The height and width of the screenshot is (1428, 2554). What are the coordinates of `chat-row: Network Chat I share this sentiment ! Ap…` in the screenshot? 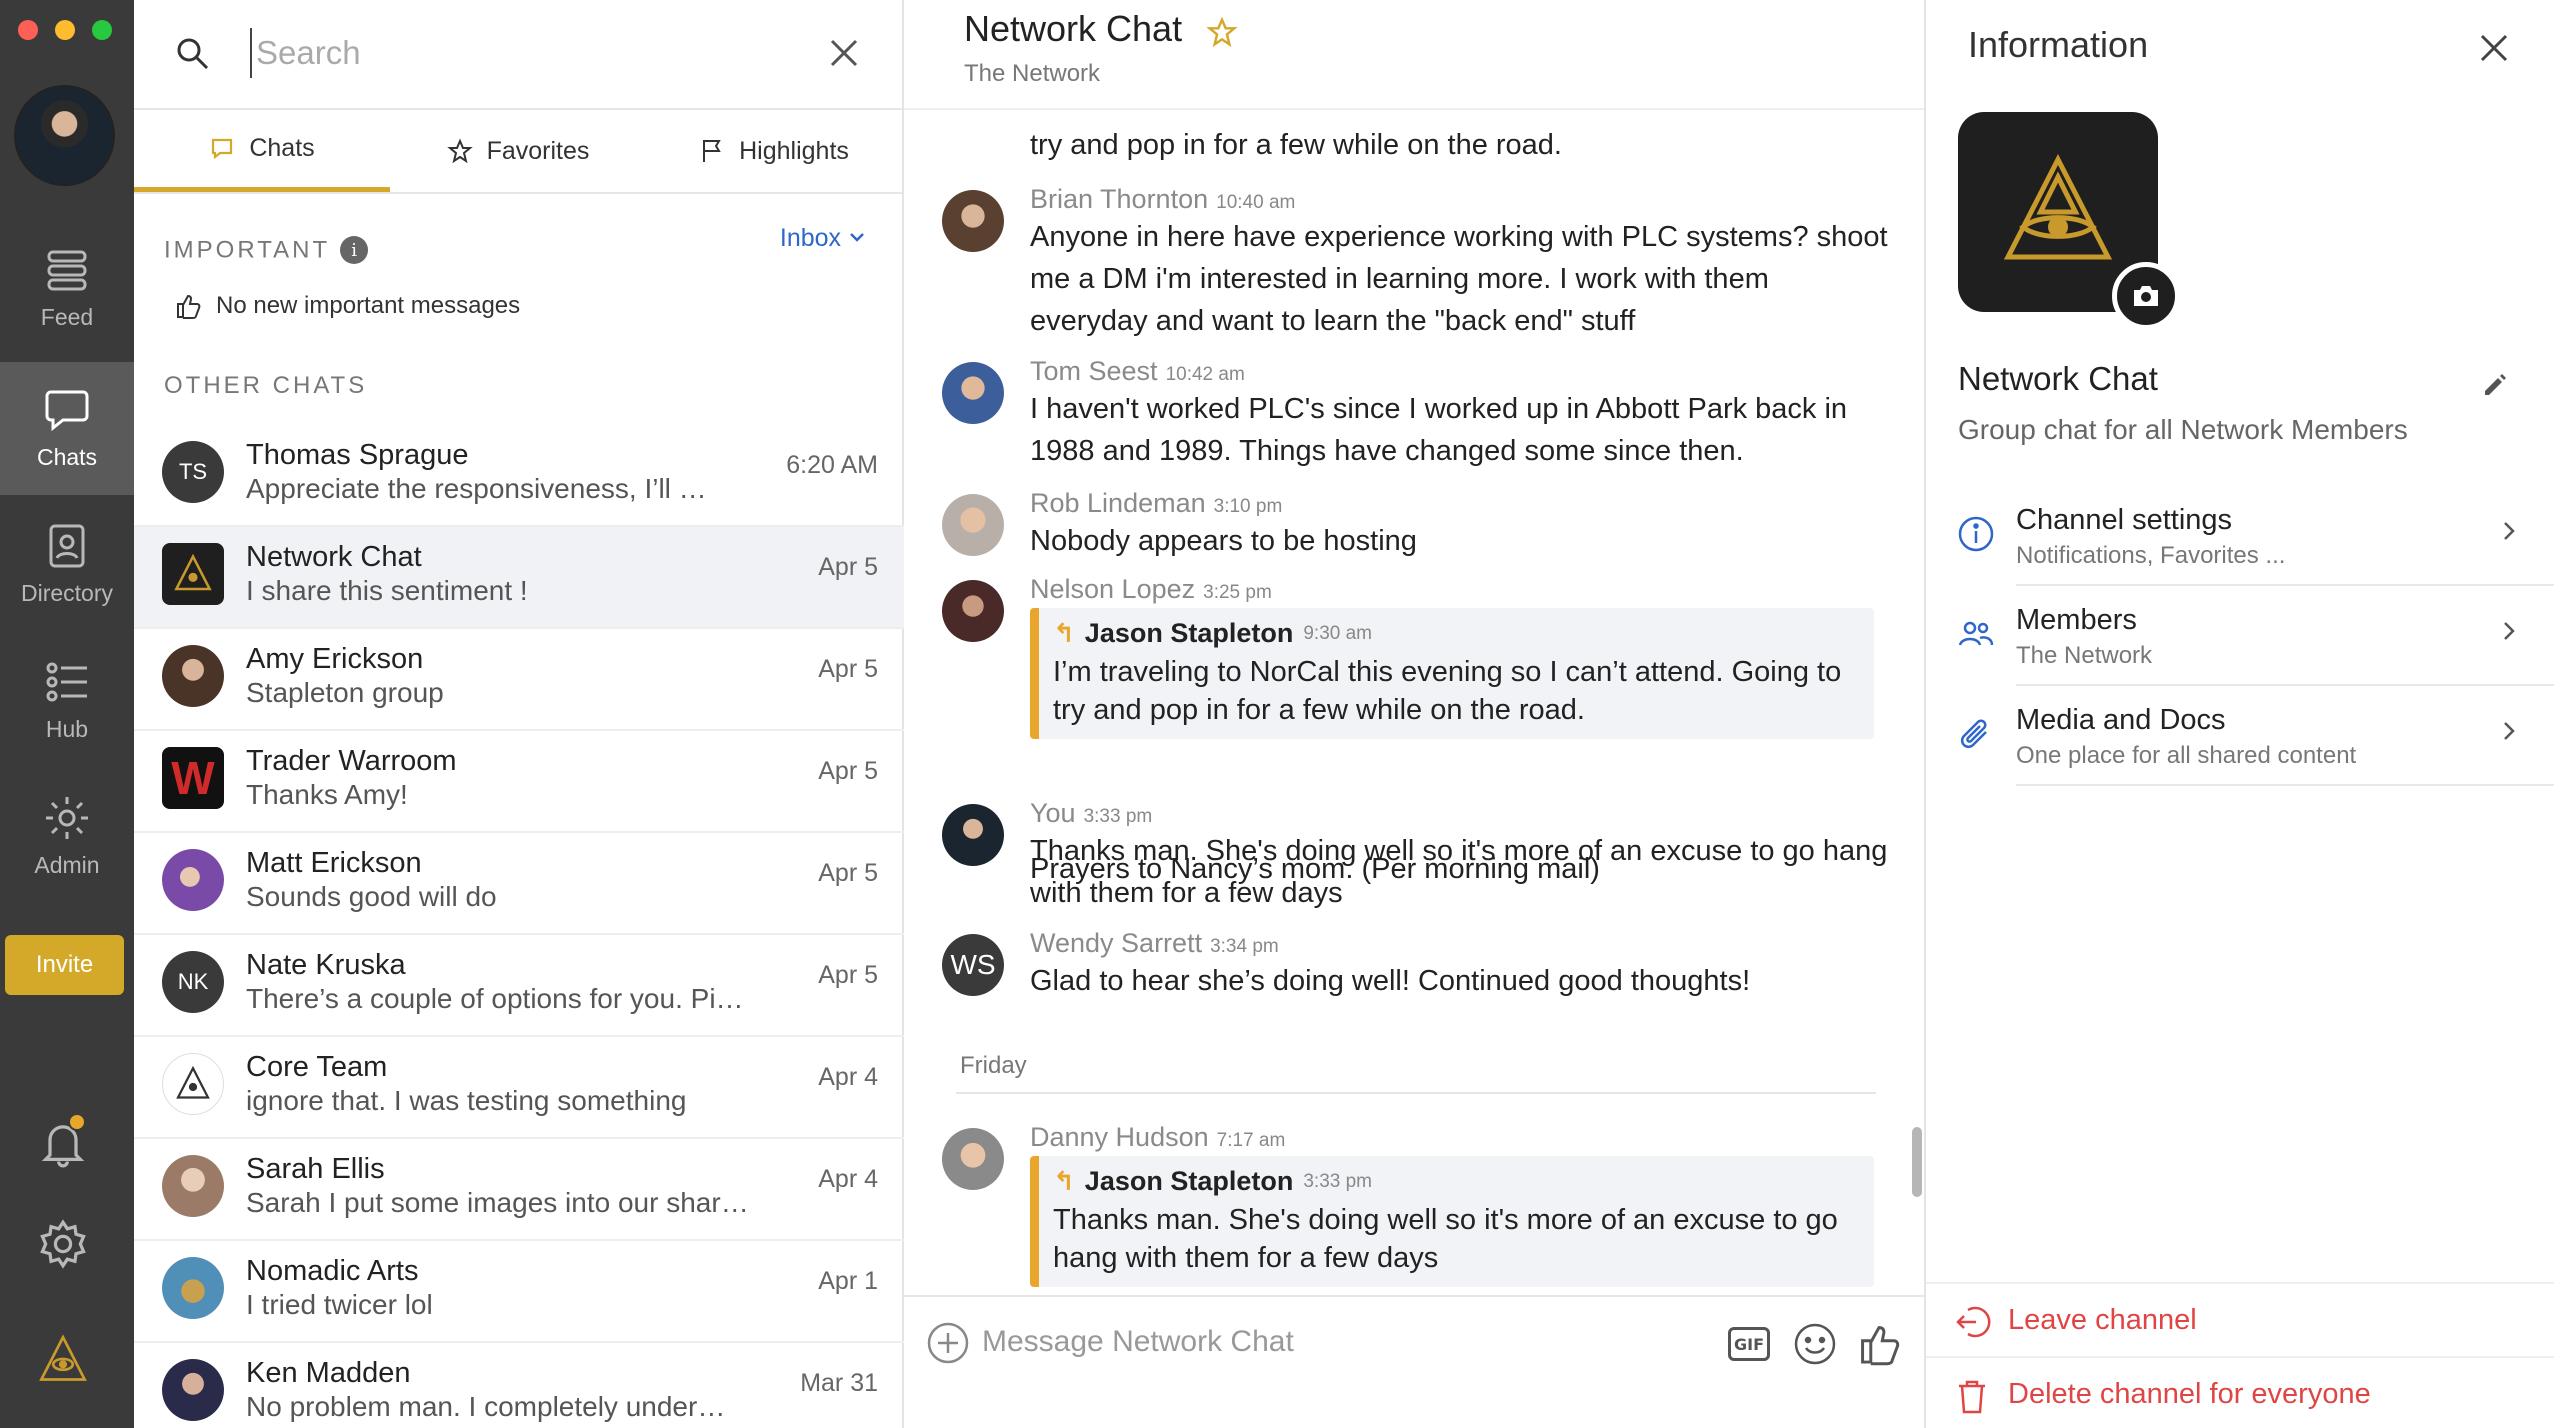 It's located at (519, 578).